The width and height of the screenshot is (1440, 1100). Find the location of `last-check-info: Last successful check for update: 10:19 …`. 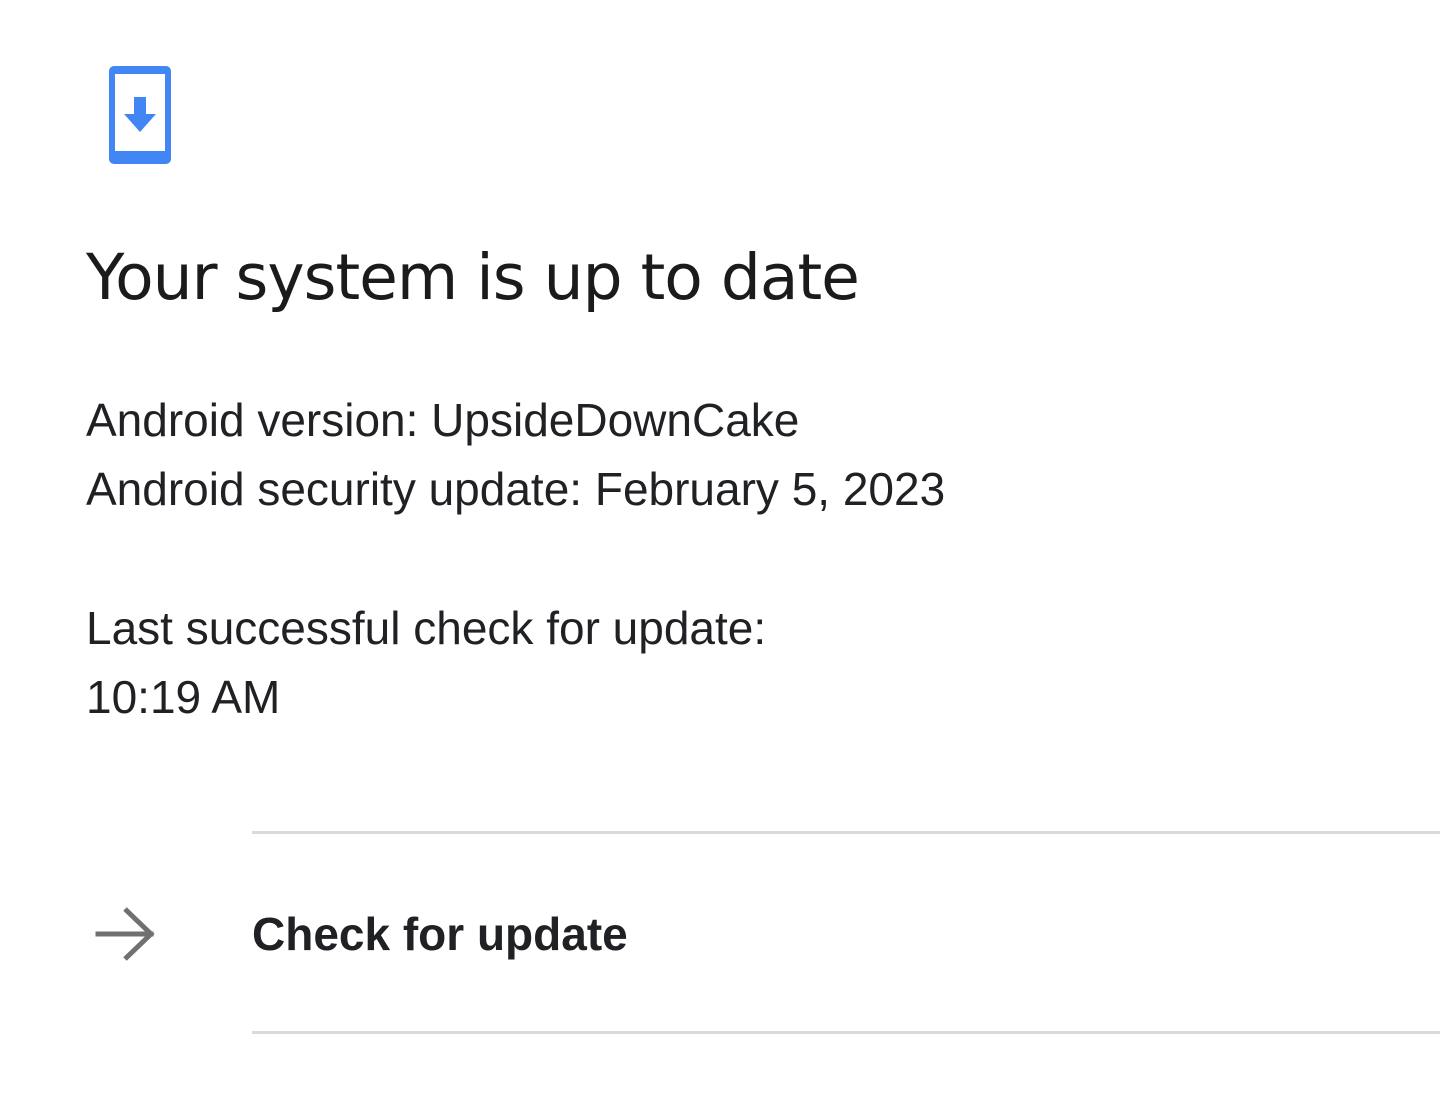

last-check-info: Last successful check for update: 10:19 … is located at coordinates (426, 663).